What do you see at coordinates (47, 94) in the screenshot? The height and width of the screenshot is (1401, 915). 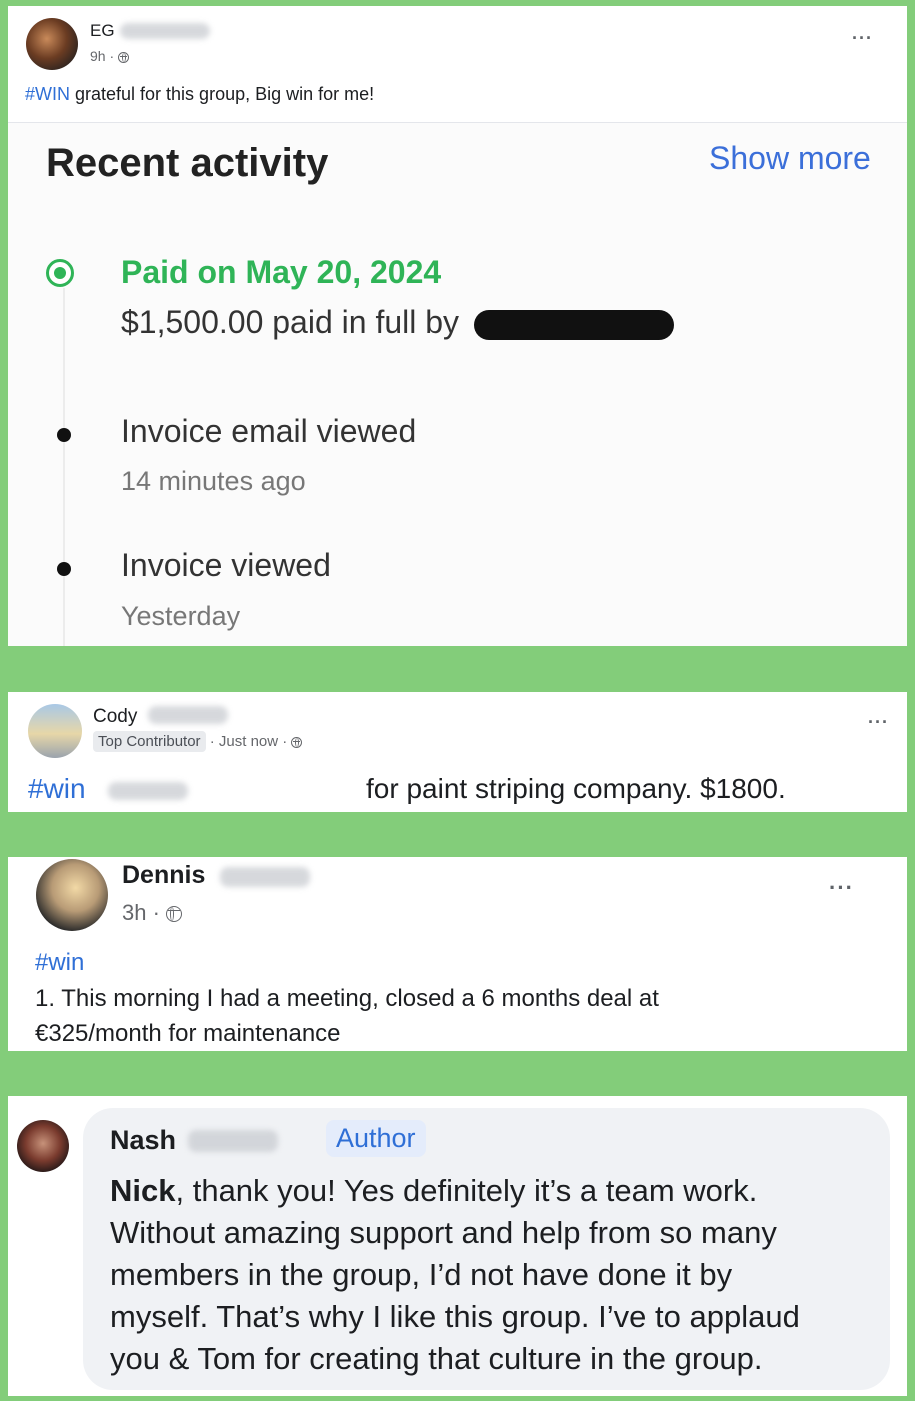 I see `hashtag-link: #WIN` at bounding box center [47, 94].